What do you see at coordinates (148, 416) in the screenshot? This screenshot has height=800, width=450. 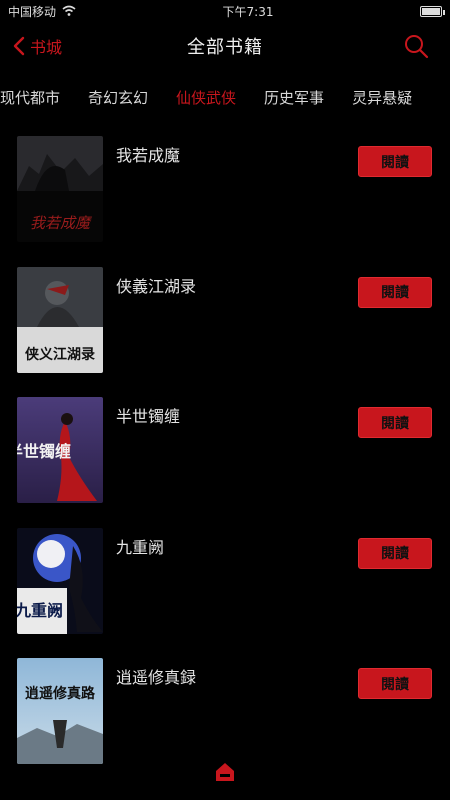 I see `book-title: 半世镯缠` at bounding box center [148, 416].